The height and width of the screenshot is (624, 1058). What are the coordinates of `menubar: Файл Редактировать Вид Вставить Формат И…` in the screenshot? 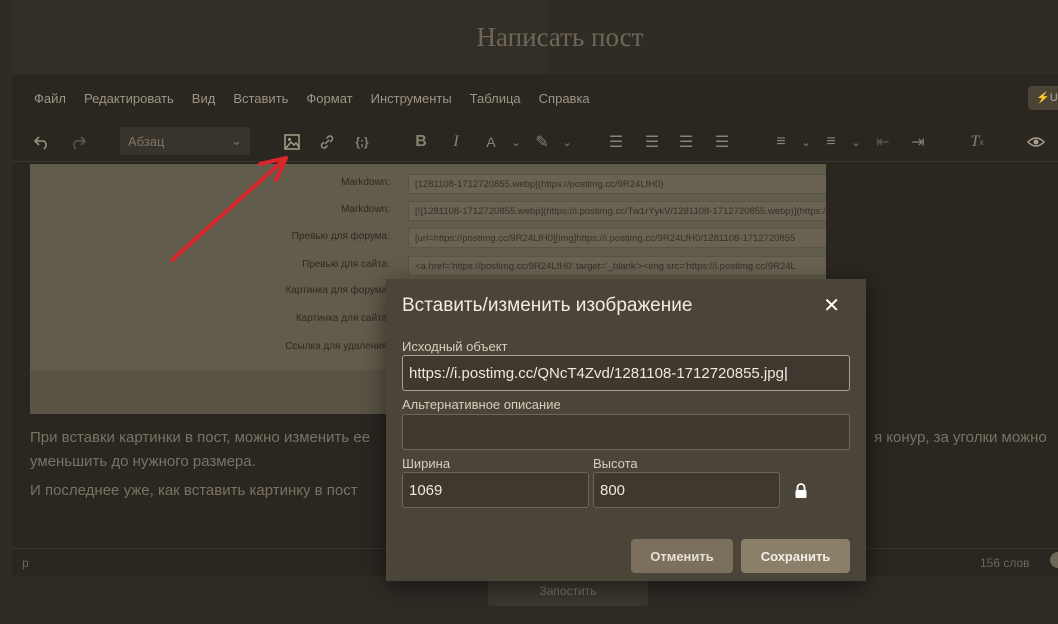 It's located at (535, 98).